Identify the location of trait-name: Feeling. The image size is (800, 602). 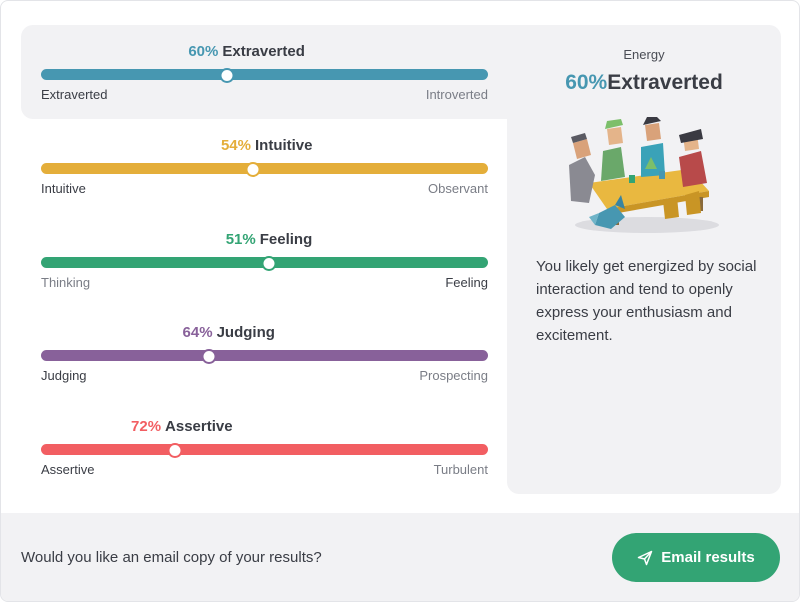
(286, 239).